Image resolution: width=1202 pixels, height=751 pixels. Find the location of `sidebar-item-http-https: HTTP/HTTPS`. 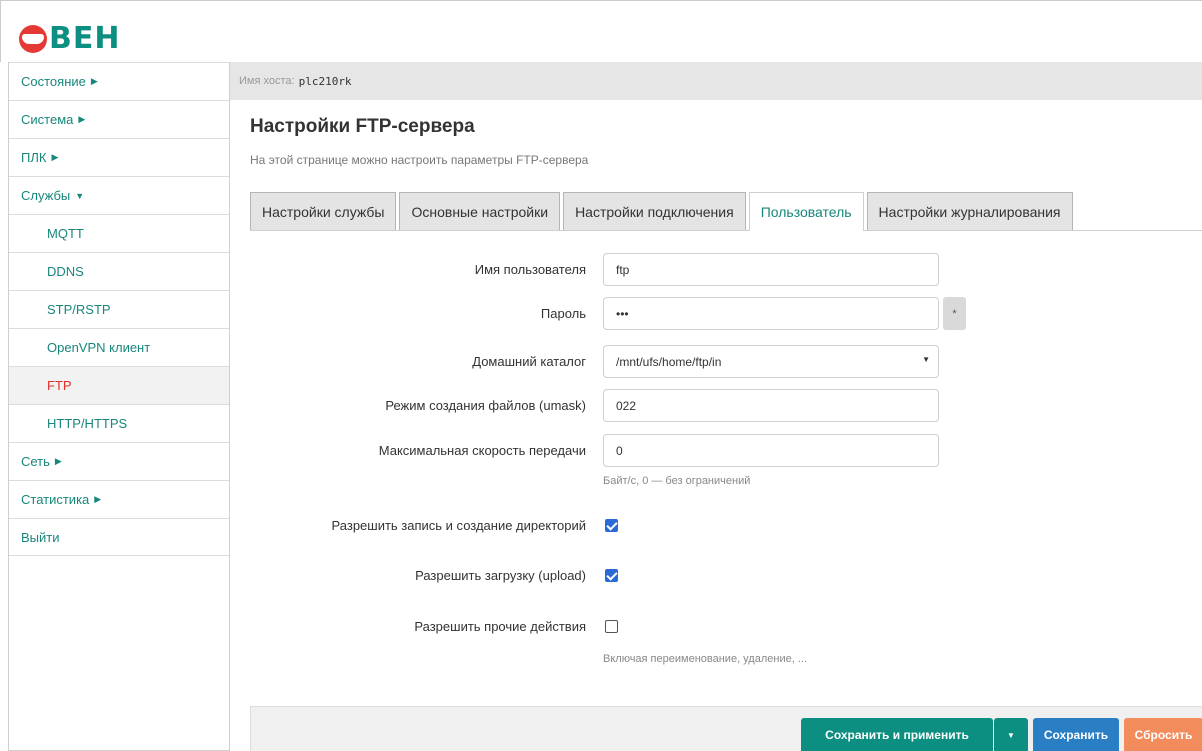

sidebar-item-http-https: HTTP/HTTPS is located at coordinates (119, 423).